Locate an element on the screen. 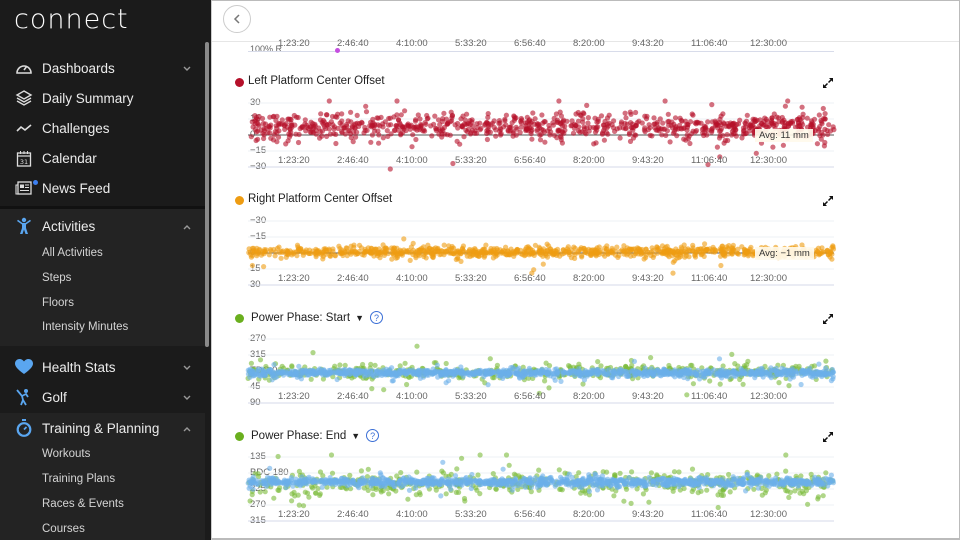 The height and width of the screenshot is (540, 960). sidebar-subitem-workouts: Workouts is located at coordinates (66, 454).